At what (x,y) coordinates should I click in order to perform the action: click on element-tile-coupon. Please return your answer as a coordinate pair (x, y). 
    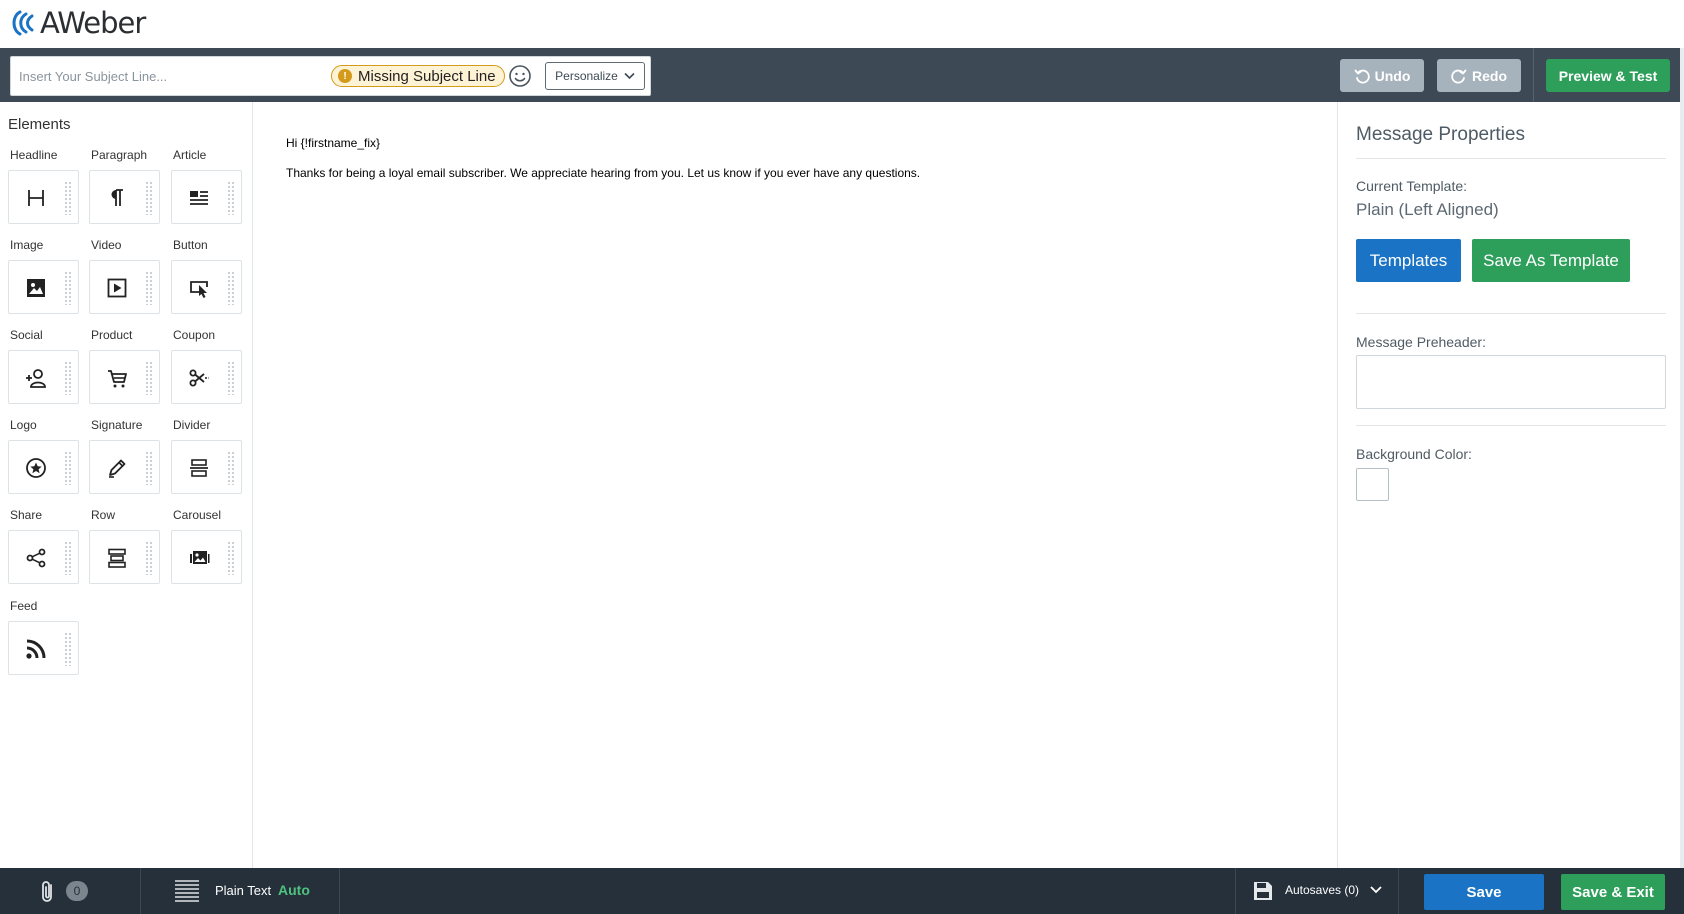
    Looking at the image, I should click on (206, 377).